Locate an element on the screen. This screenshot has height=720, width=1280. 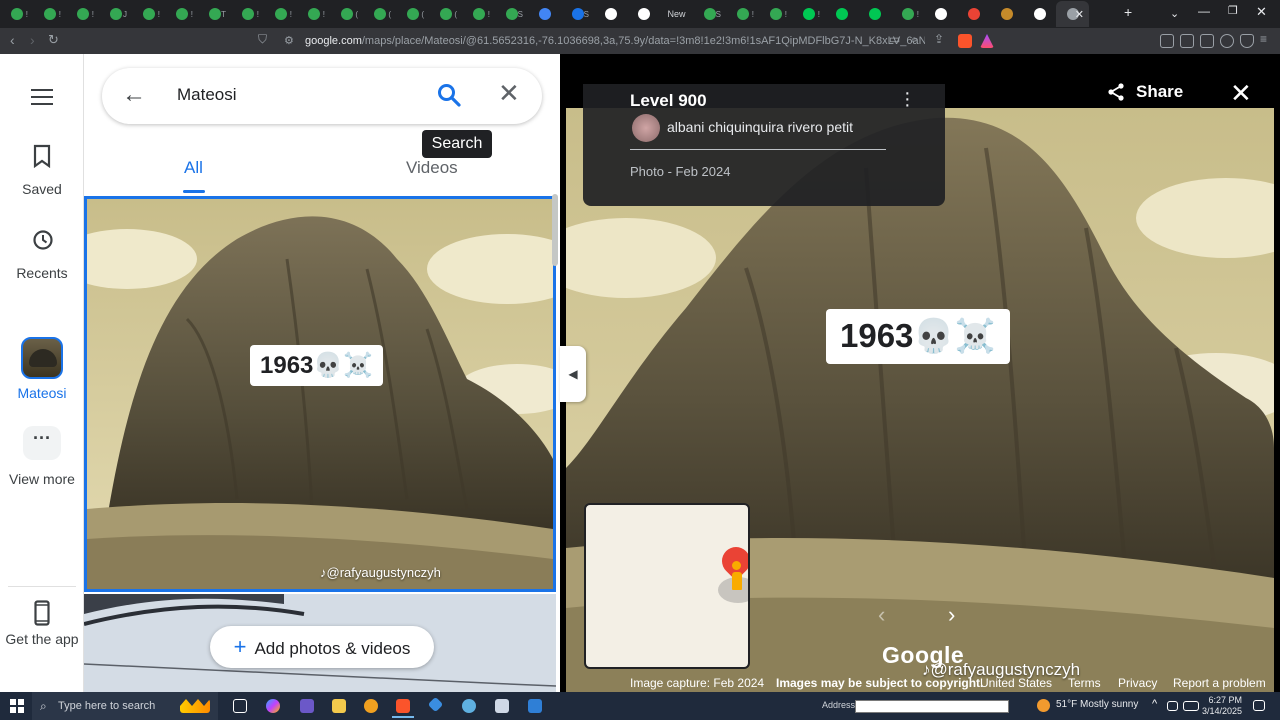
rewards-icon is located at coordinates (987, 41).